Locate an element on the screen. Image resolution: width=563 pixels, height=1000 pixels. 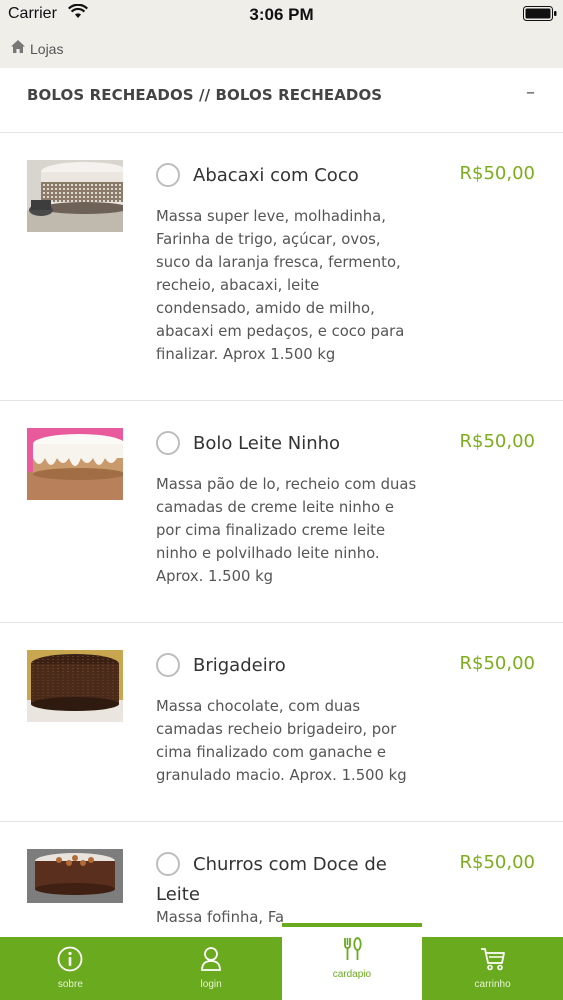
status-bar: Carrier 3:06 PM is located at coordinates (281, 15).